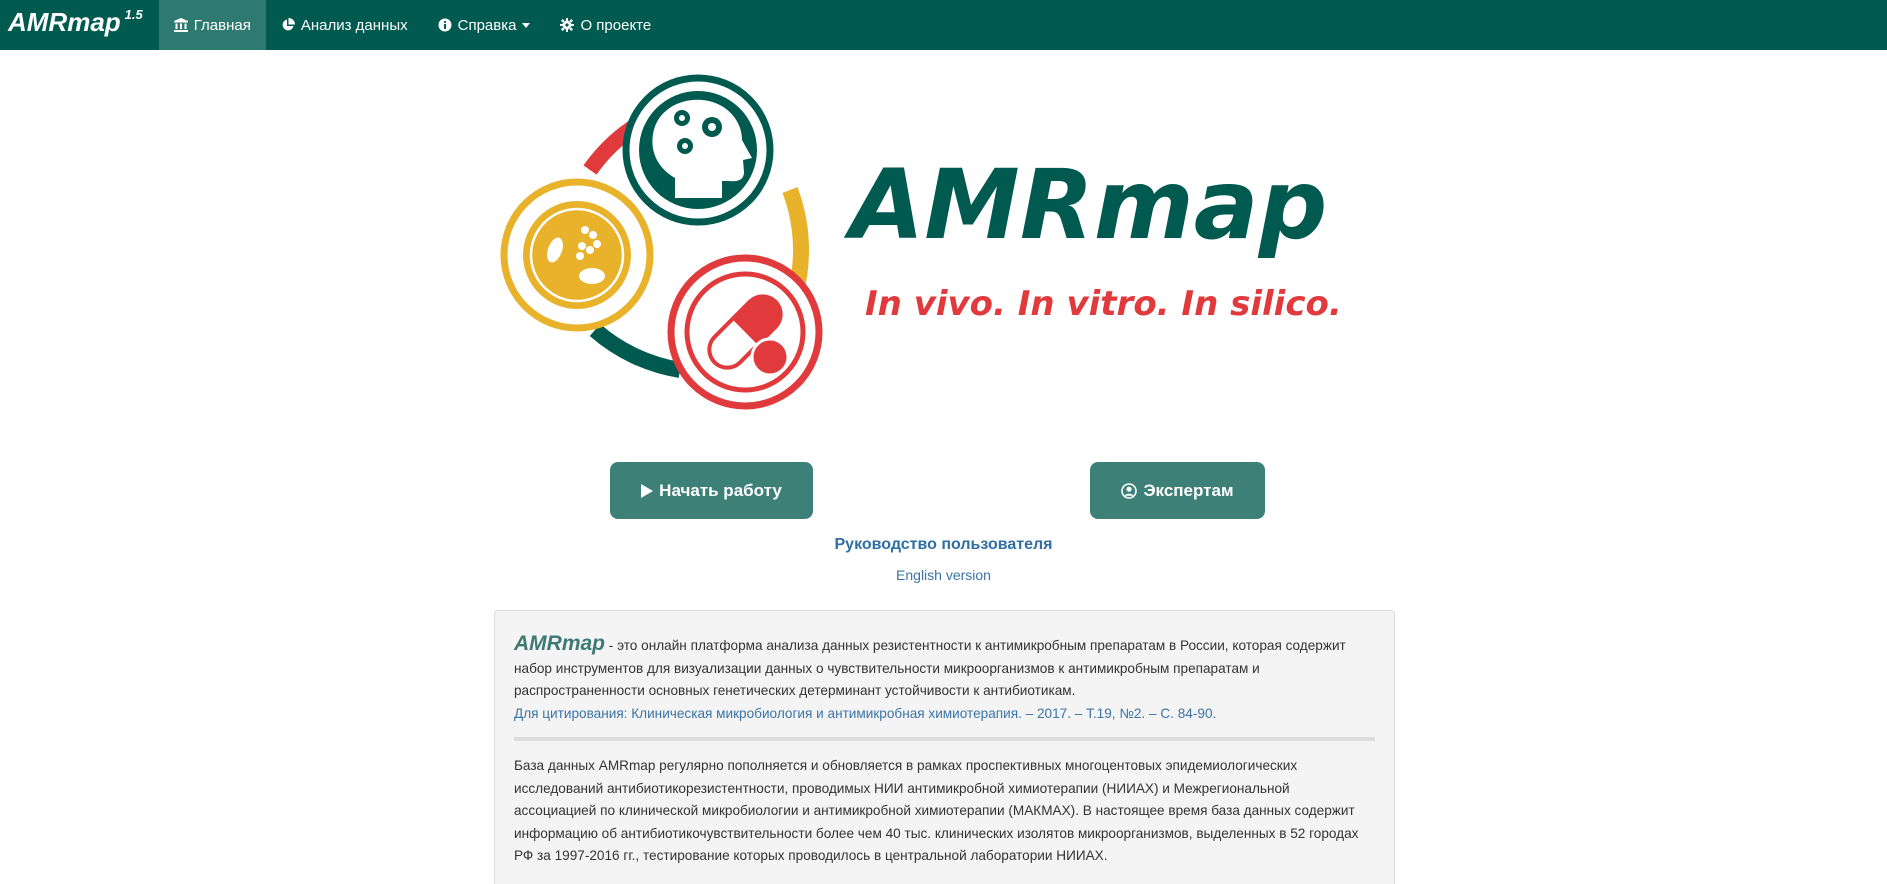 The height and width of the screenshot is (884, 1887). Describe the element at coordinates (64, 22) in the screenshot. I see `brand-name: AMRmap` at that location.